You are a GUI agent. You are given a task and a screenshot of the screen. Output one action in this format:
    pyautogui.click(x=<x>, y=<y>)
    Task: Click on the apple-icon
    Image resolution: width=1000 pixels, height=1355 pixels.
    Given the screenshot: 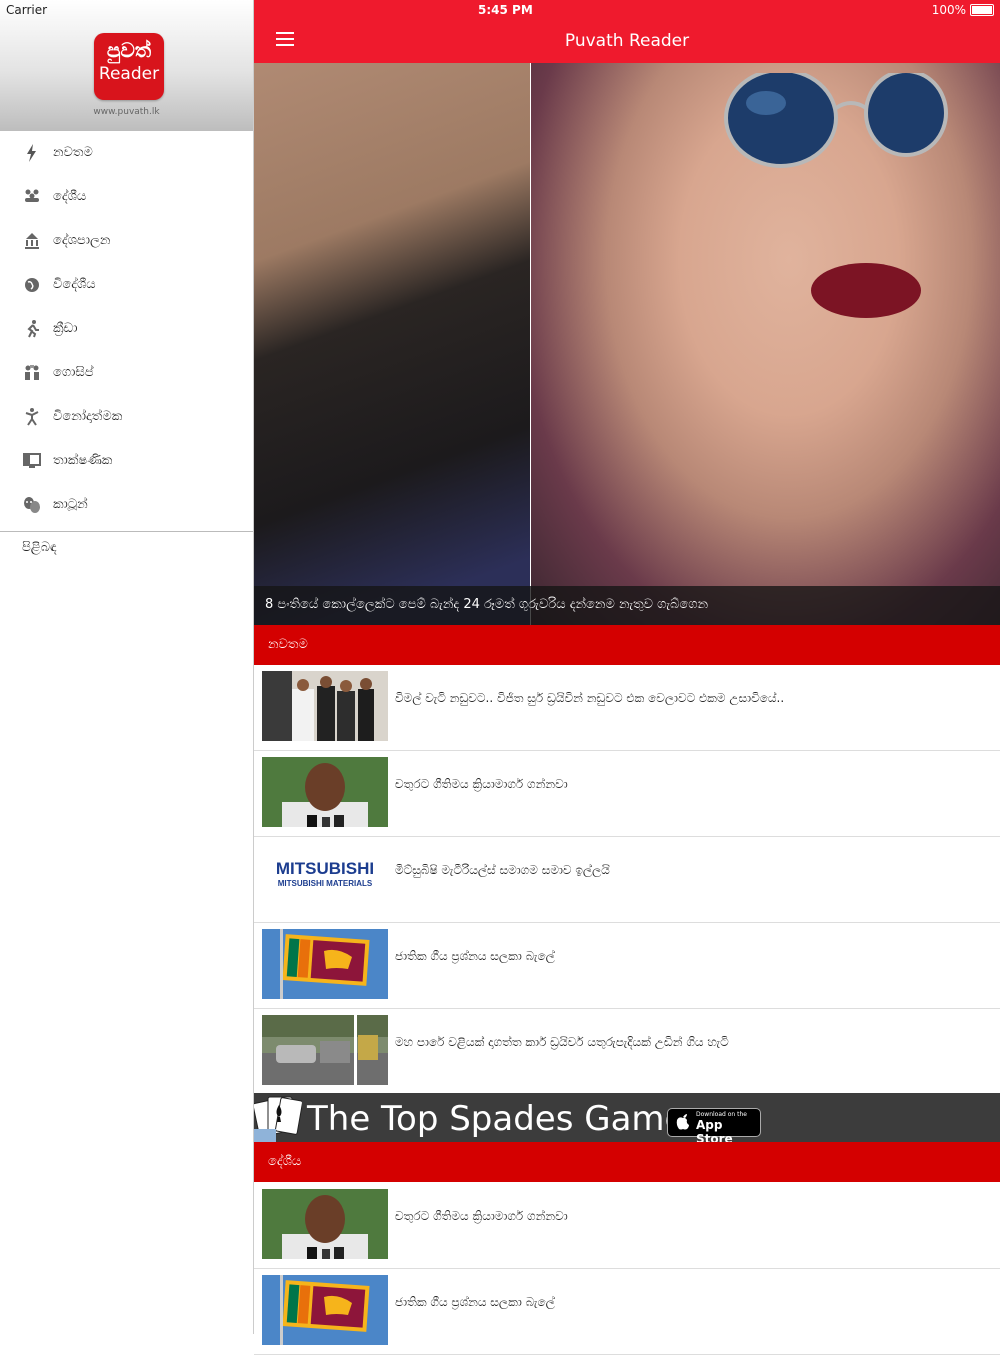 What is the action you would take?
    pyautogui.click(x=682, y=1122)
    